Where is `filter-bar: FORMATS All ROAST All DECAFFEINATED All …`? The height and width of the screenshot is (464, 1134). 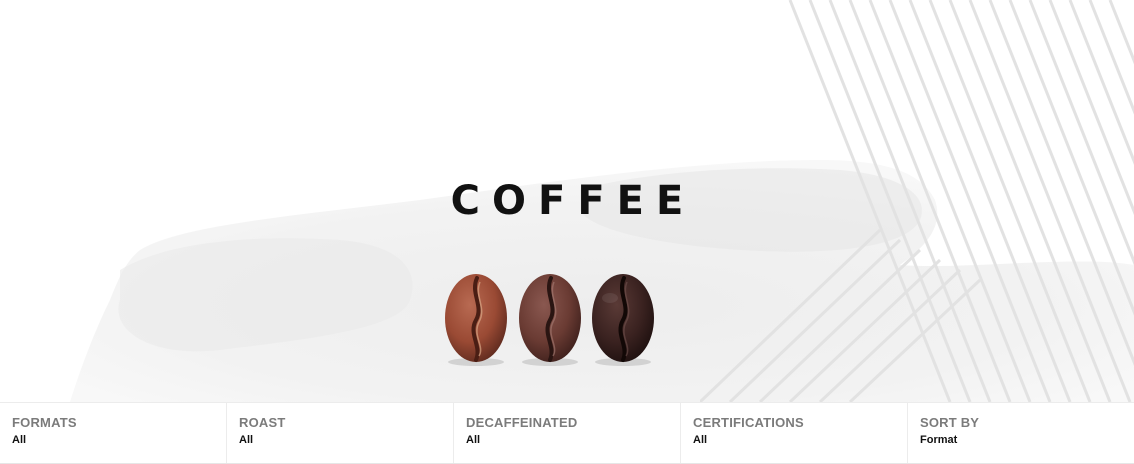 filter-bar: FORMATS All ROAST All DECAFFEINATED All … is located at coordinates (567, 433).